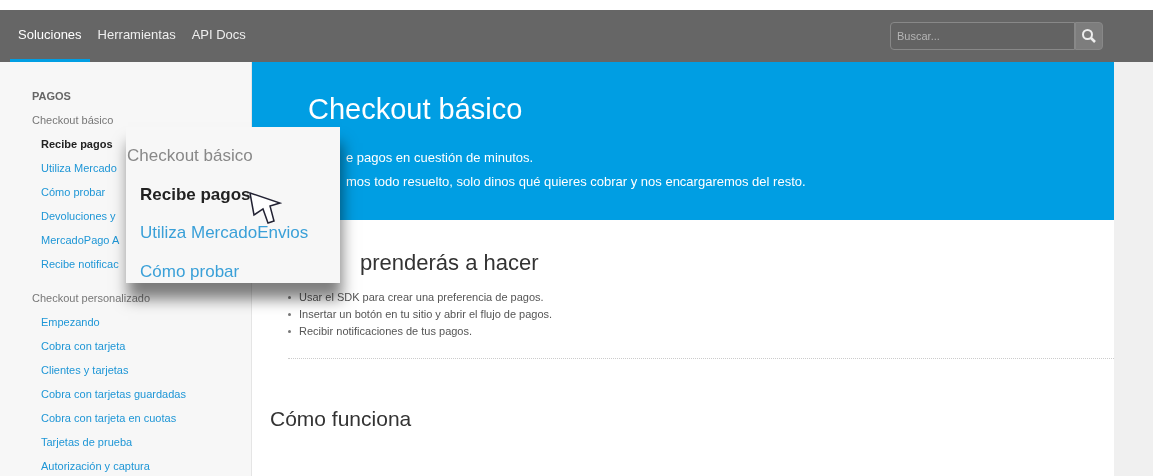 The height and width of the screenshot is (476, 1153). What do you see at coordinates (440, 157) in the screenshot?
I see `hero-text: e pagos en cuestión de minutos.` at bounding box center [440, 157].